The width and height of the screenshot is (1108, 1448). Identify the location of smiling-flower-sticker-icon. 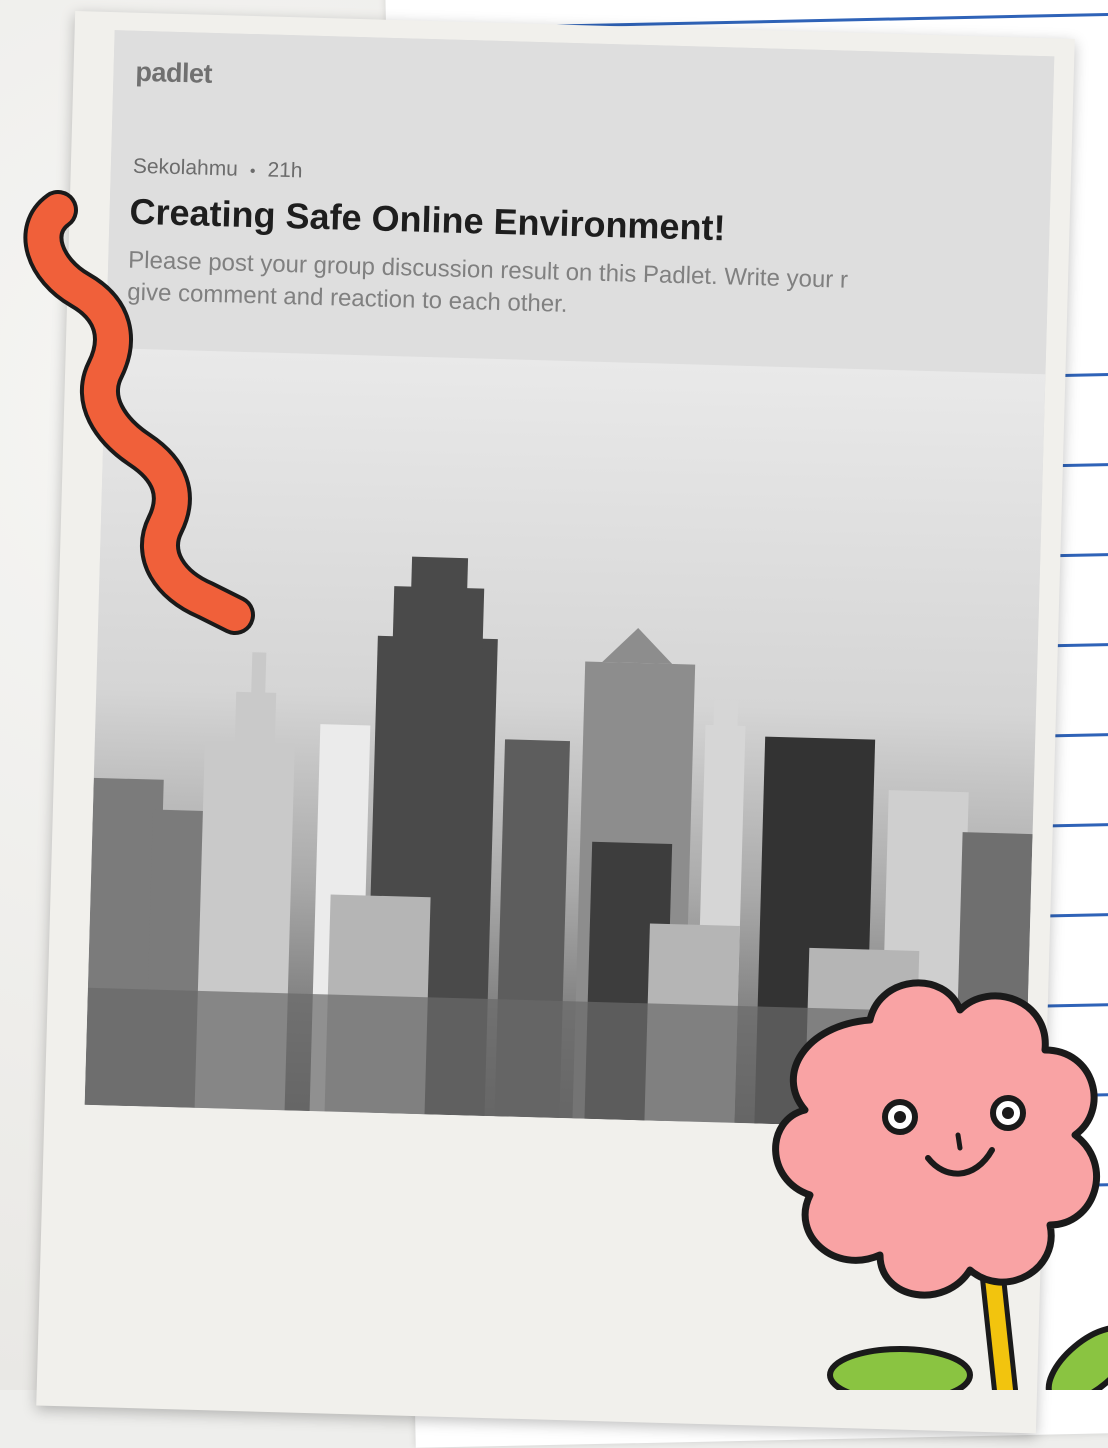
(940, 1184).